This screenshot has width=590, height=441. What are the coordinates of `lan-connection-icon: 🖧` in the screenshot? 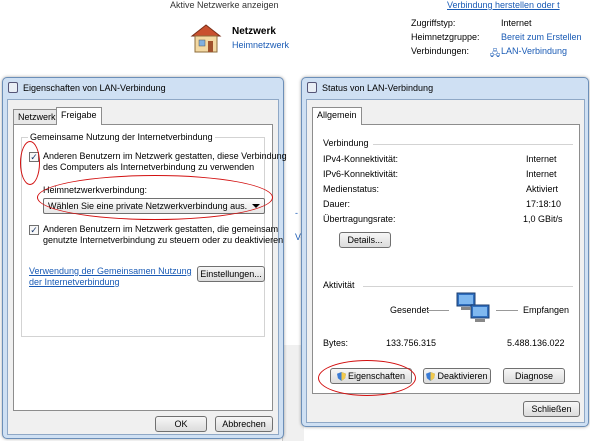 It's located at (495, 53).